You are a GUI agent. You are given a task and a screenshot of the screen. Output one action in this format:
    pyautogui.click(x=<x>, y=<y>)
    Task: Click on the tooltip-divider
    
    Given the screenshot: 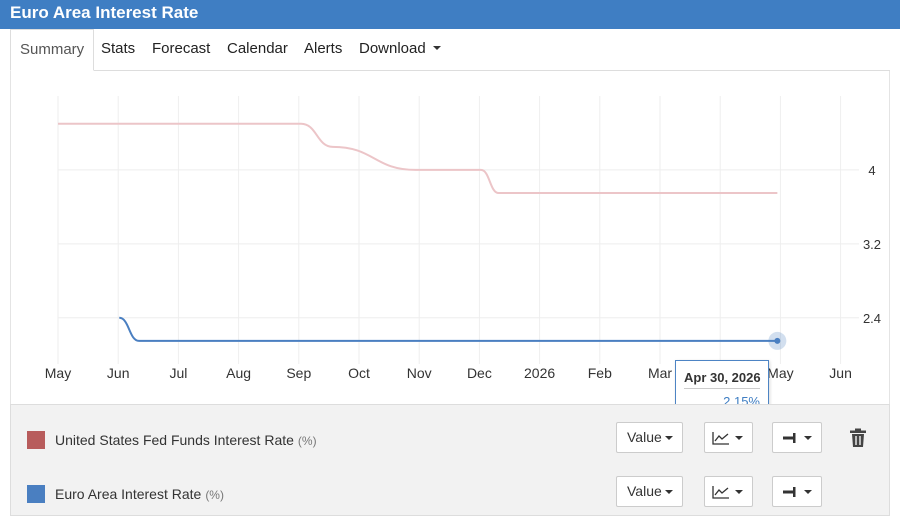 What is the action you would take?
    pyautogui.click(x=722, y=388)
    